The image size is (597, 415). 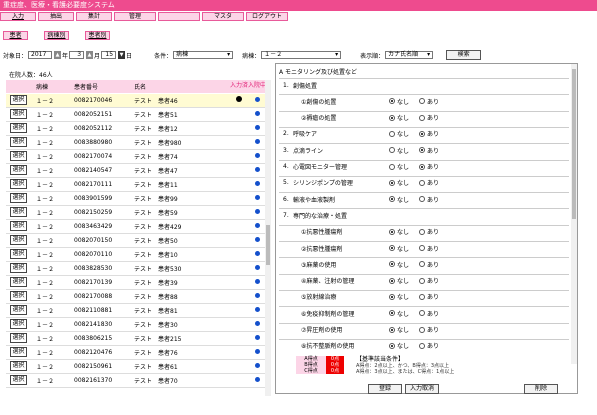 I want to click on table-row: 選択 １－２ 0082140547 テスト 患者47, so click(x=136, y=170).